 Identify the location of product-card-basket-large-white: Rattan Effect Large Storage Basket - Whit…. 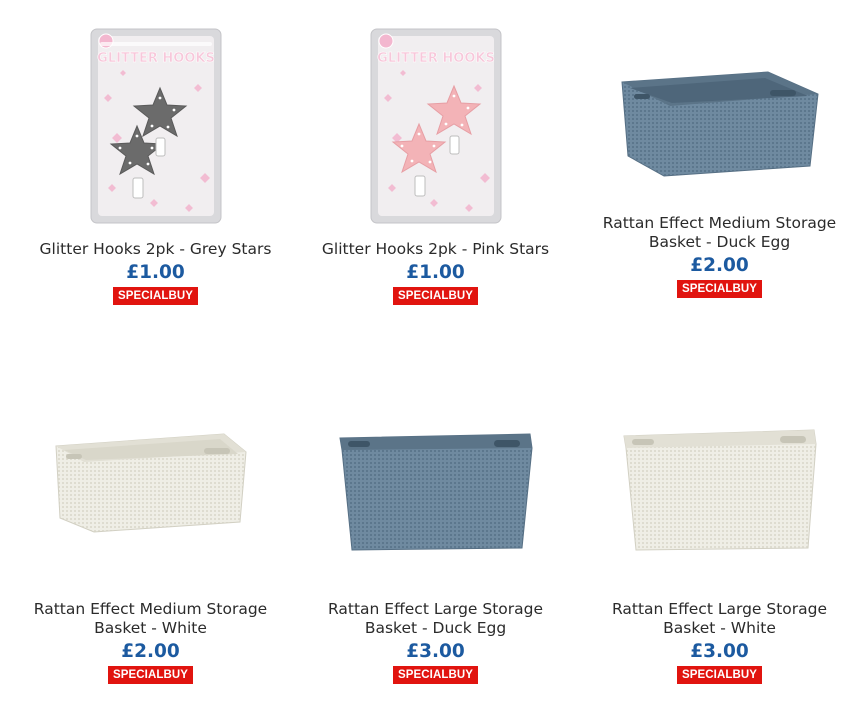
(719, 555).